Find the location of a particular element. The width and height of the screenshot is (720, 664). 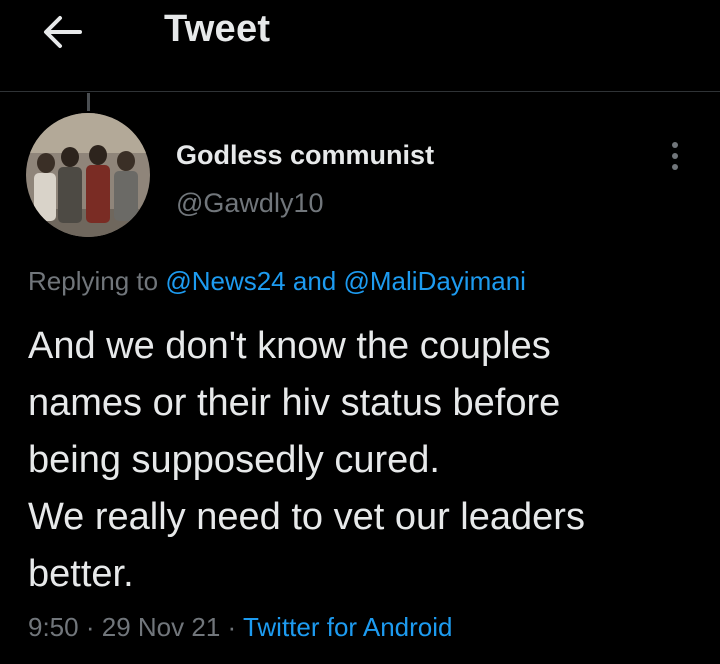

more-options-button is located at coordinates (675, 156).